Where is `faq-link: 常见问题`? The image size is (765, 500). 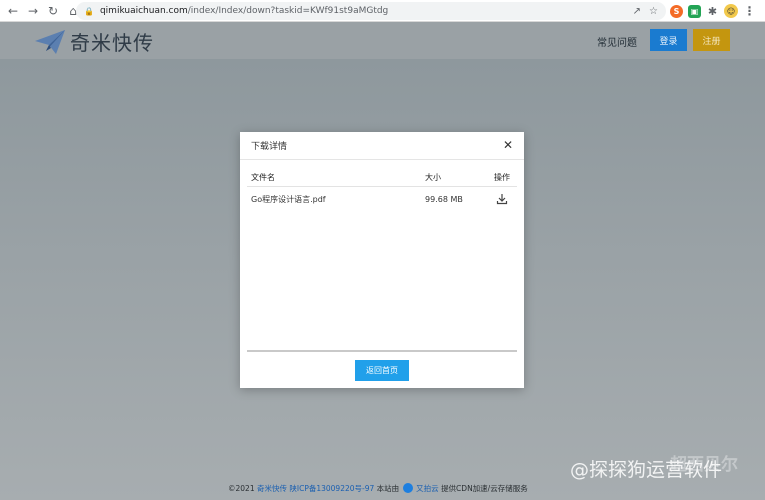 faq-link: 常见问题 is located at coordinates (617, 41).